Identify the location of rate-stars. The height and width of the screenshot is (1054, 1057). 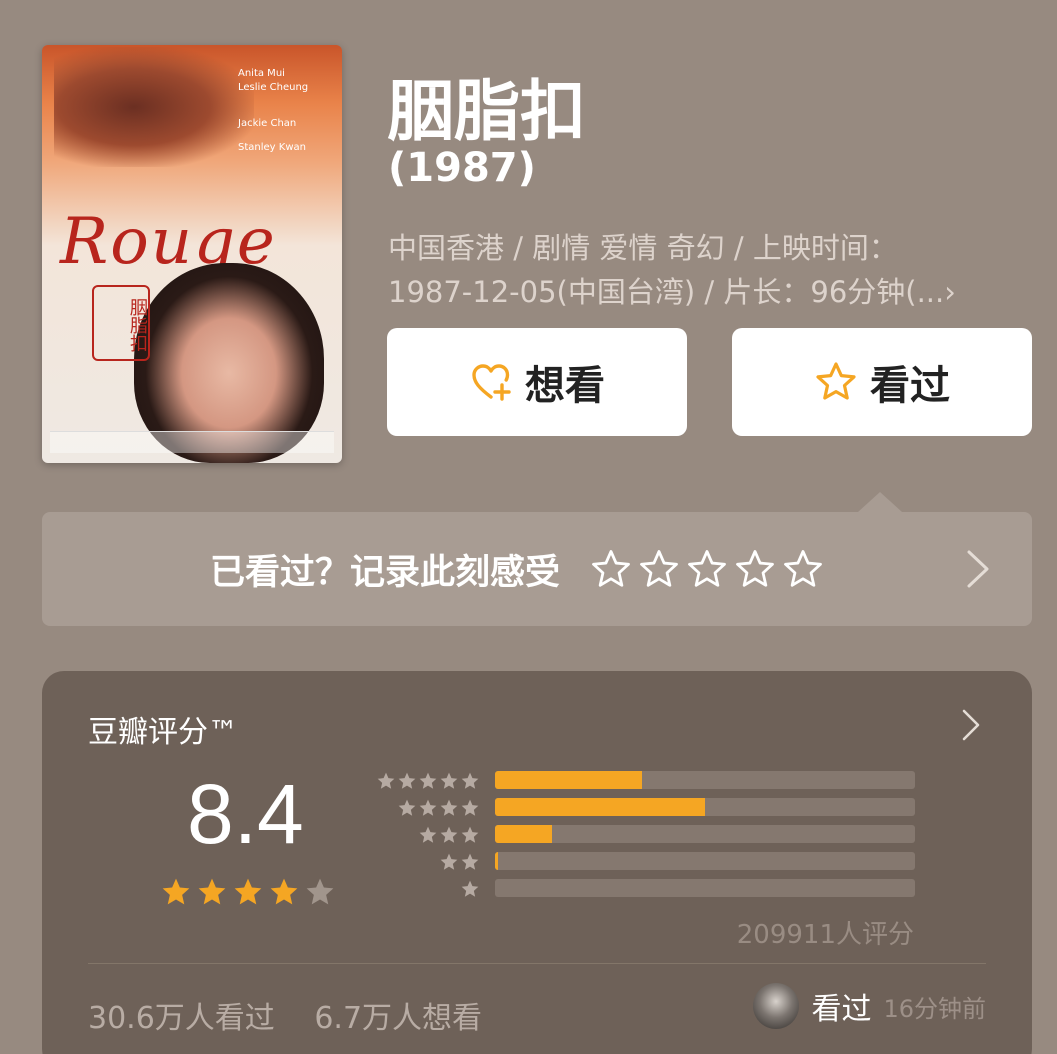
(707, 569).